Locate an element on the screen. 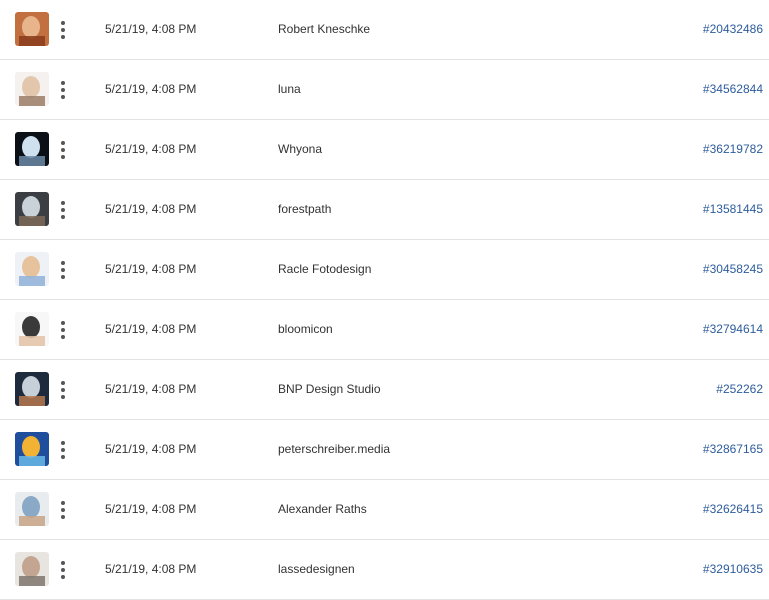 The width and height of the screenshot is (769, 600). list-item: 5/21/19, 4:08 PM luna #34562844 is located at coordinates (384, 90).